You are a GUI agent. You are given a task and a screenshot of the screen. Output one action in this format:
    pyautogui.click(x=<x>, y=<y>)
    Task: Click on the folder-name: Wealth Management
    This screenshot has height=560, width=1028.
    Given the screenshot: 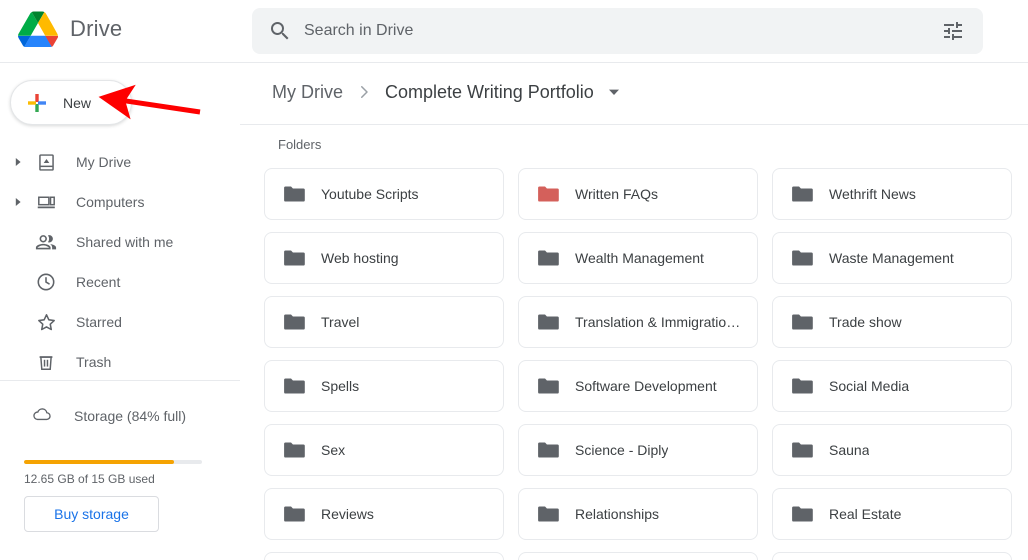 What is the action you would take?
    pyautogui.click(x=639, y=258)
    